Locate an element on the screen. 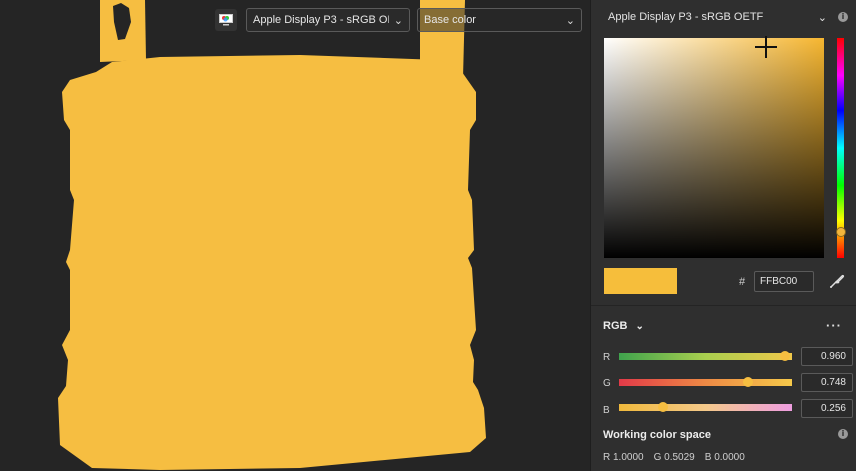  working-r-value: R 1.0000 is located at coordinates (623, 457).